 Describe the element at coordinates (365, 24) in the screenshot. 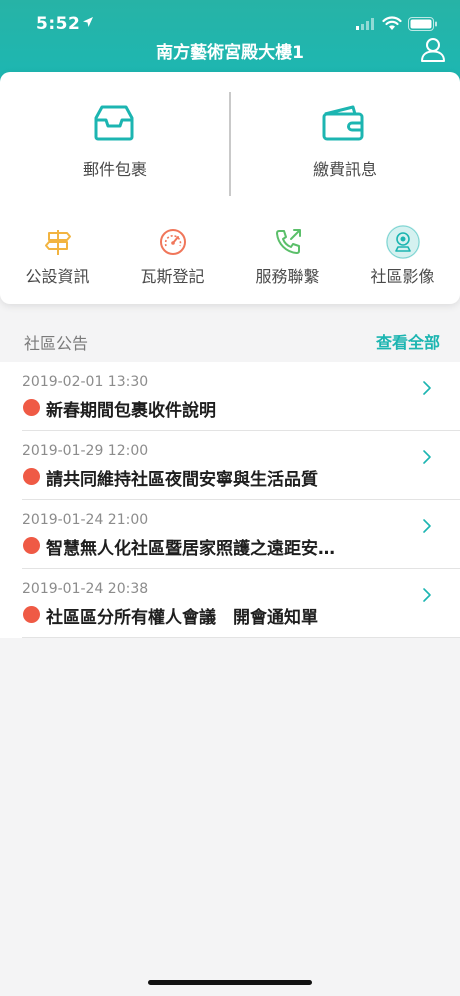

I see `cellular-signal-icon` at that location.